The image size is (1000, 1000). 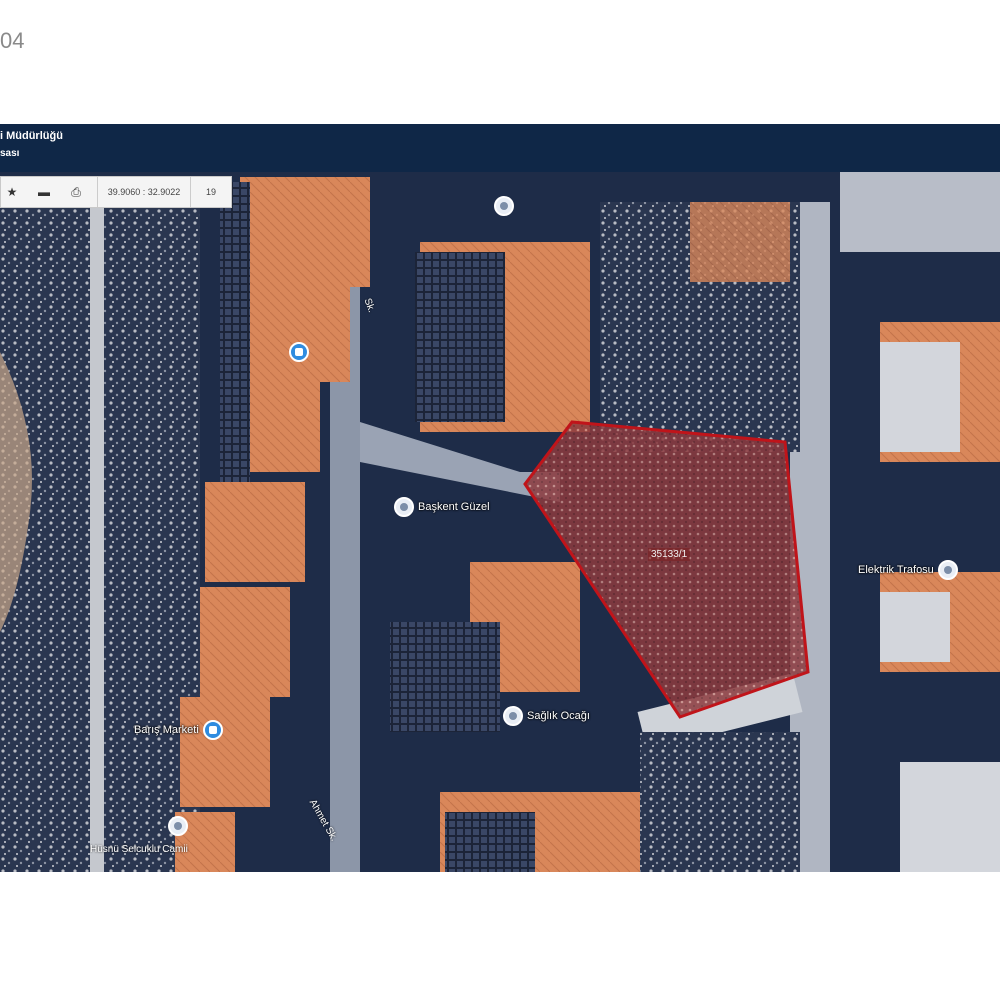 What do you see at coordinates (442, 507) in the screenshot?
I see `poi-baskent: Başkent Güzel` at bounding box center [442, 507].